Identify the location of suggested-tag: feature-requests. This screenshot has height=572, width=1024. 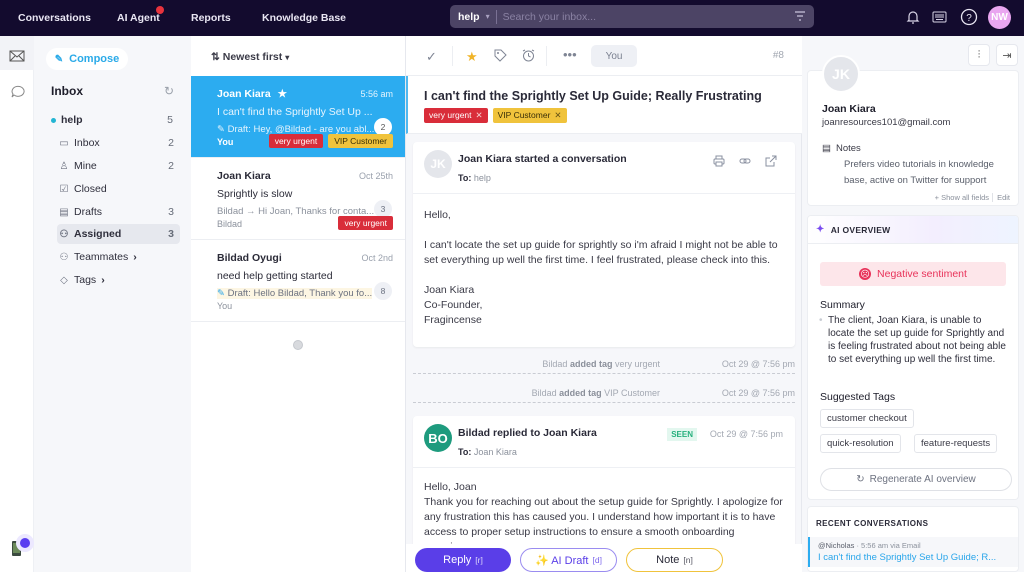
(956, 443).